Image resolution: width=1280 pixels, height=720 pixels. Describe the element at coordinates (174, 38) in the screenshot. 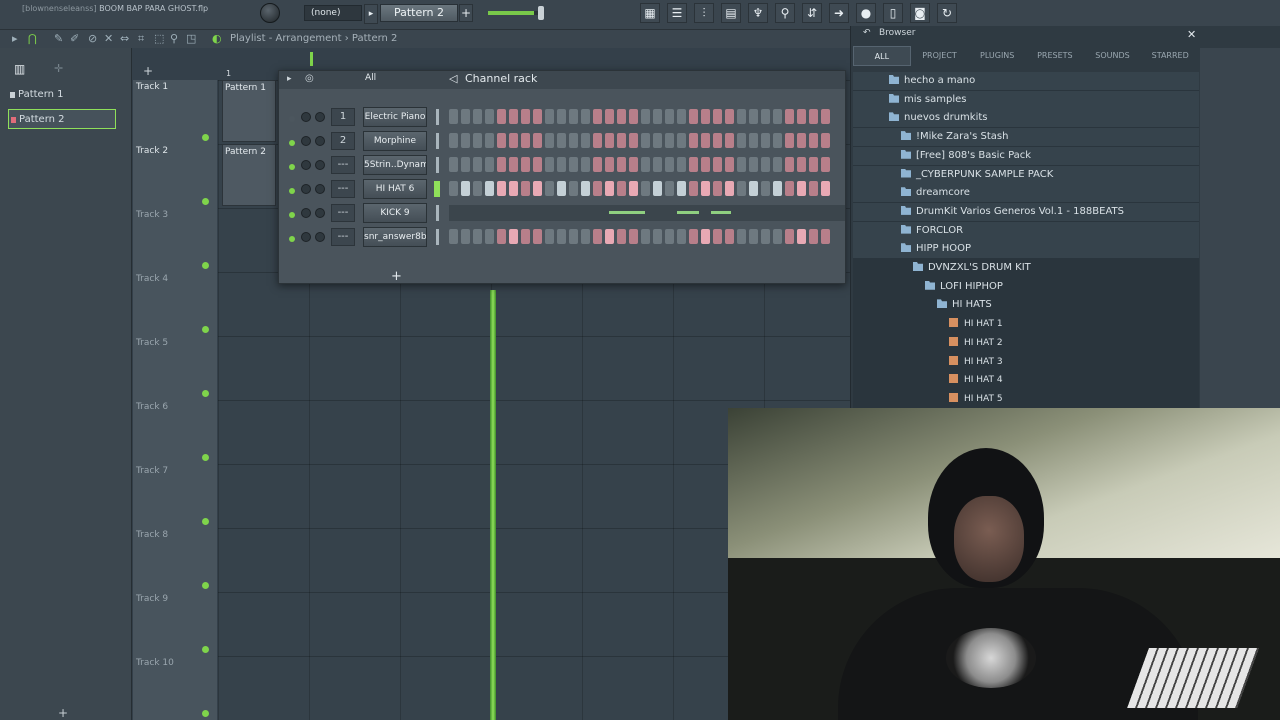

I see `zoom-icon: ⚲` at that location.